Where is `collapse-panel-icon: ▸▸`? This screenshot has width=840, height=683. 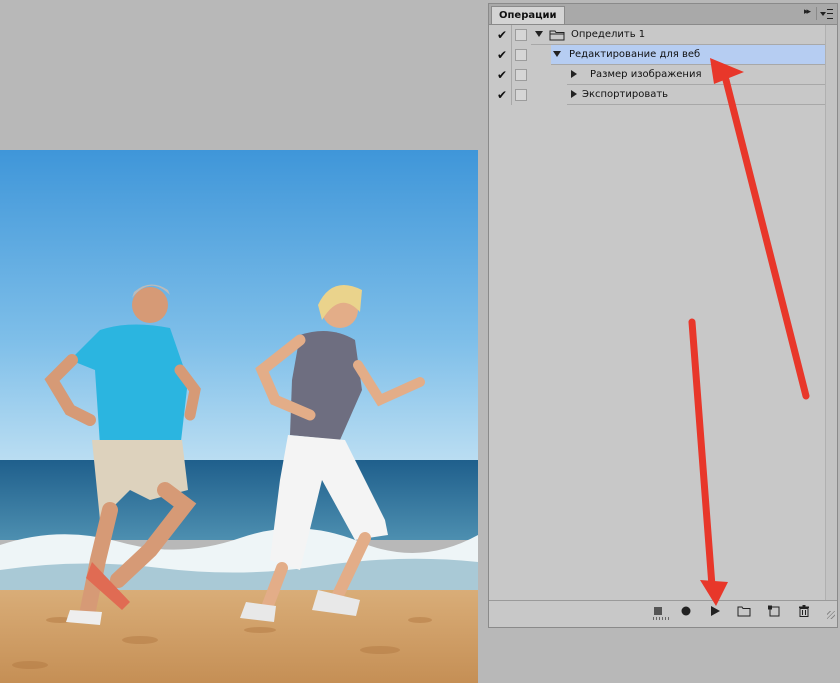
collapse-panel-icon: ▸▸ is located at coordinates (807, 12).